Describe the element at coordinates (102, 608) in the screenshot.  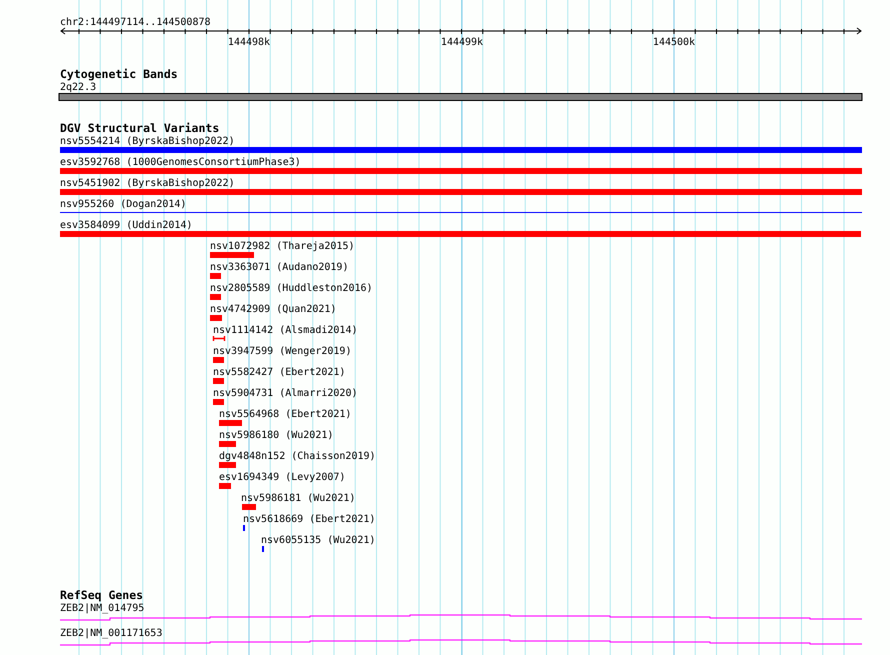
I see `transcript-label: ZEB2|NM_014795` at that location.